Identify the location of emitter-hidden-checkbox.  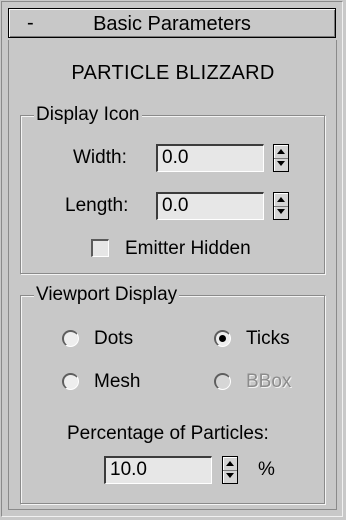
(100, 248).